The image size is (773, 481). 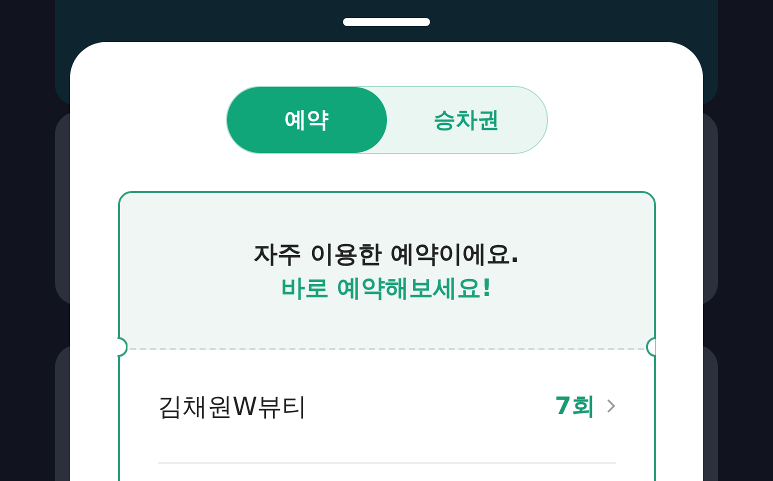 What do you see at coordinates (466, 120) in the screenshot?
I see `tab: 승차권` at bounding box center [466, 120].